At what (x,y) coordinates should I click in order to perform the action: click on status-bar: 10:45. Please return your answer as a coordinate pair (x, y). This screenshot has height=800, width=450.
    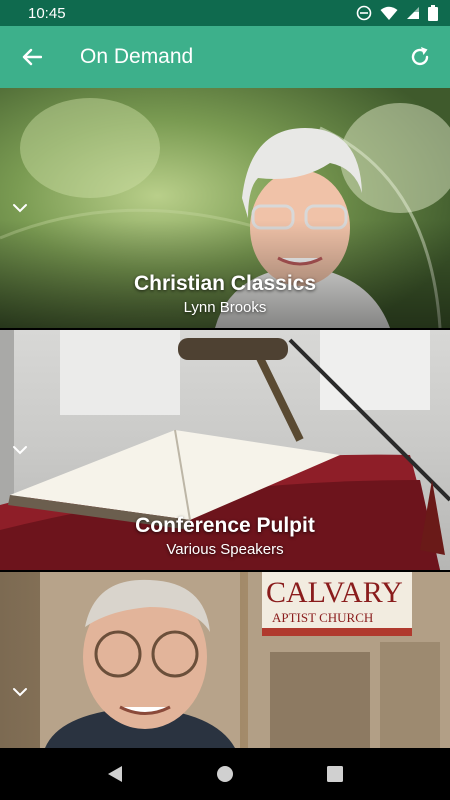
    Looking at the image, I should click on (225, 13).